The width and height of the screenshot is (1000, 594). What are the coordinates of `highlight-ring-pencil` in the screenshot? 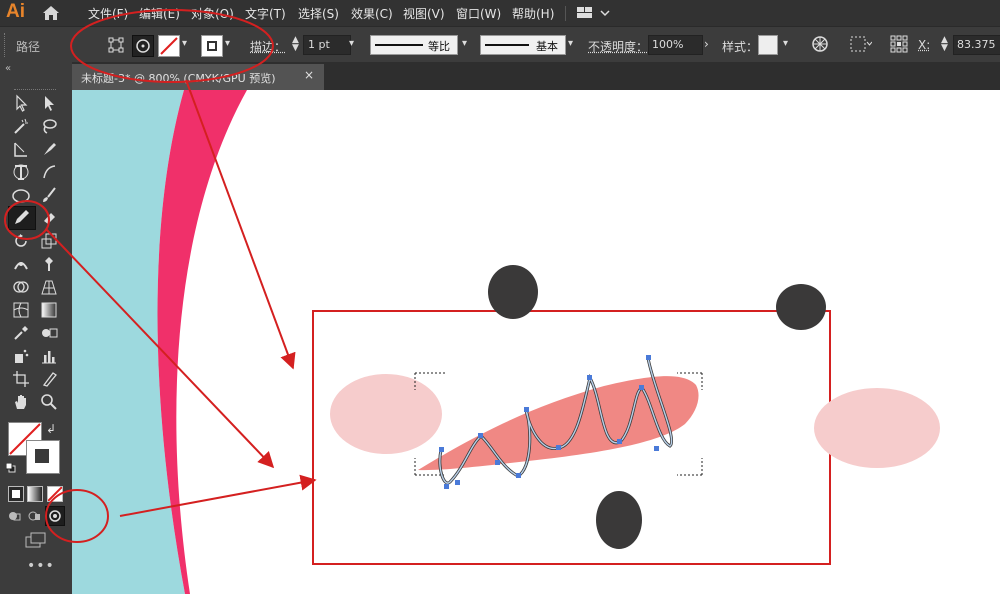 It's located at (27, 220).